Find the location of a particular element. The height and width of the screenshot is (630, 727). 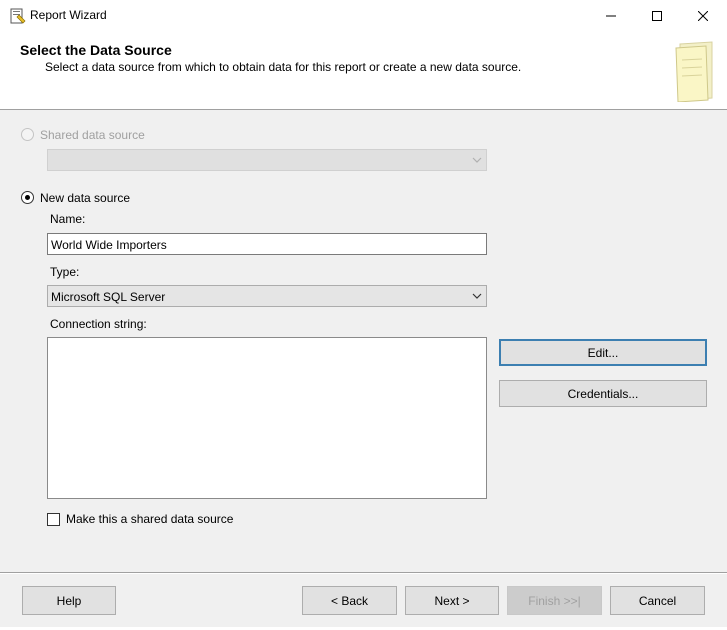

shared-data-source-select is located at coordinates (267, 160).